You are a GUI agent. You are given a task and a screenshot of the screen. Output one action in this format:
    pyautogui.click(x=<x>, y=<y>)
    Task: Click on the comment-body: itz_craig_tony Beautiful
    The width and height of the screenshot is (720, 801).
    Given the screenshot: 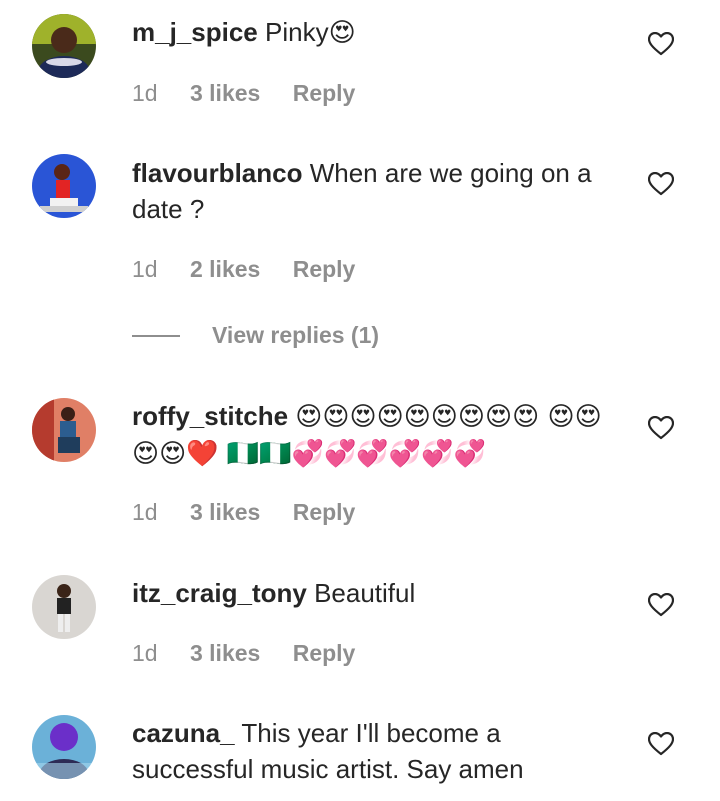 What is the action you would take?
    pyautogui.click(x=377, y=593)
    